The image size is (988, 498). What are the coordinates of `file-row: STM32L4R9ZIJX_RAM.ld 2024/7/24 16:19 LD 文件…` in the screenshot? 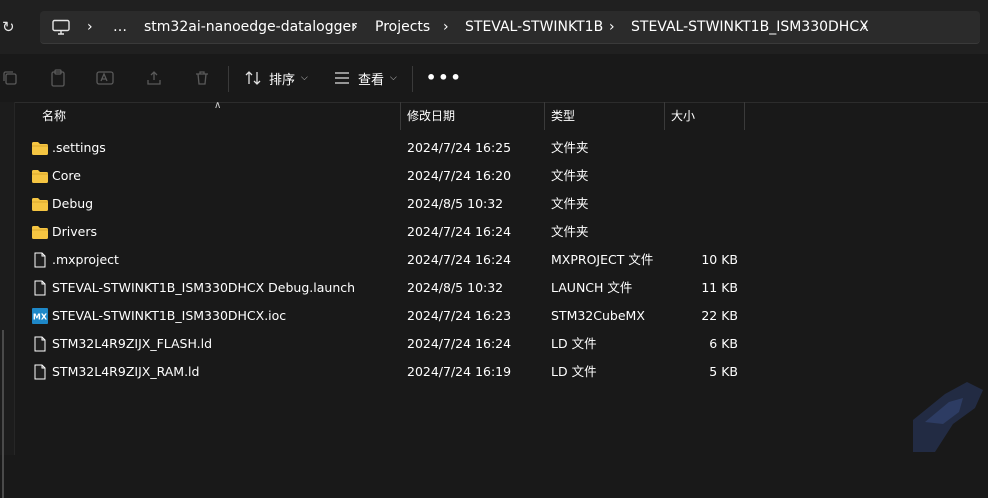 It's located at (387, 372).